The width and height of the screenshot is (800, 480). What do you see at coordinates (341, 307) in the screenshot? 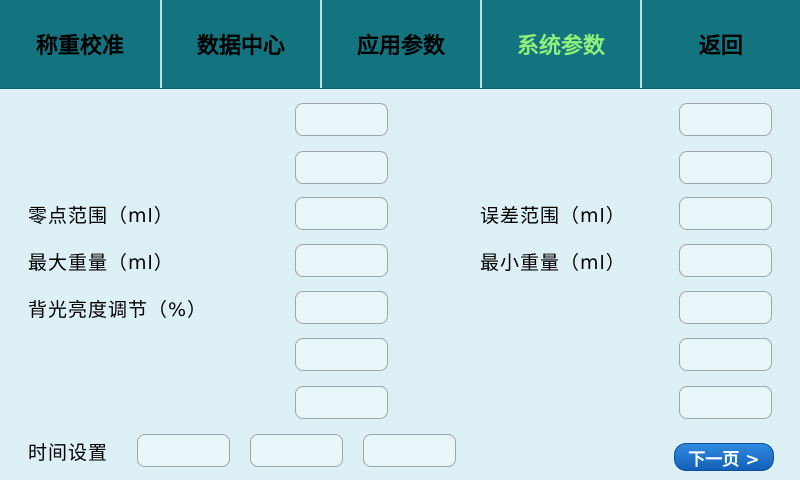
I see `backlight-input` at bounding box center [341, 307].